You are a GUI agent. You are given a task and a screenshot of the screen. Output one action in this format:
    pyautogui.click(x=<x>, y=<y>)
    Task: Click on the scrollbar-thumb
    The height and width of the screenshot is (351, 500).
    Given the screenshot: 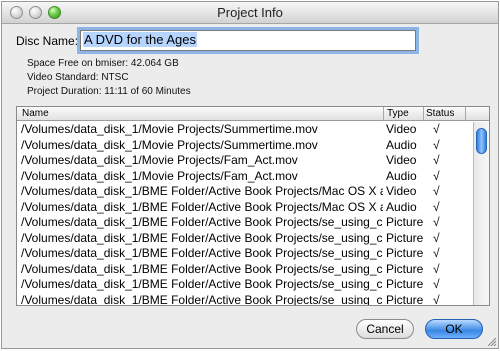 What is the action you would take?
    pyautogui.click(x=481, y=141)
    